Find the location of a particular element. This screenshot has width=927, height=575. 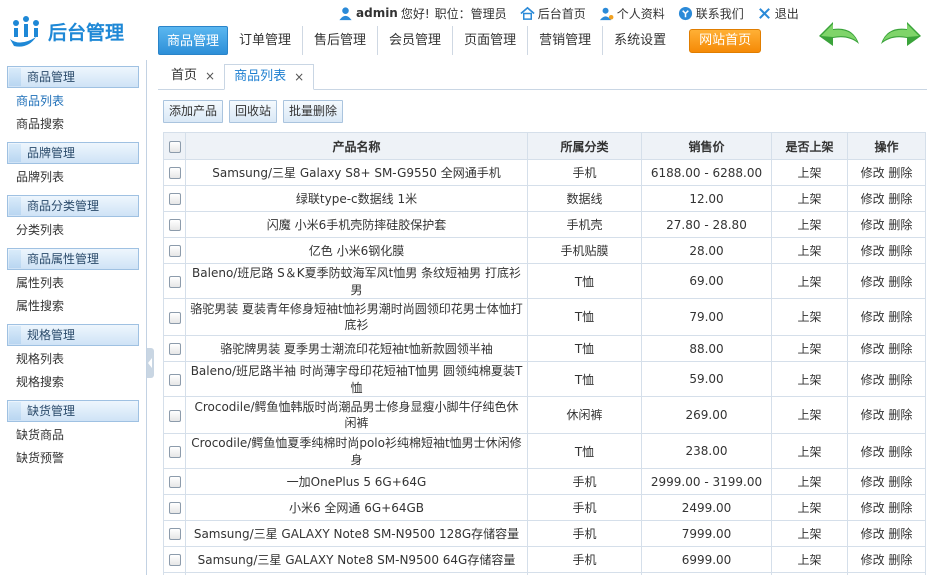

site-home-button: 网站首页 is located at coordinates (725, 40).